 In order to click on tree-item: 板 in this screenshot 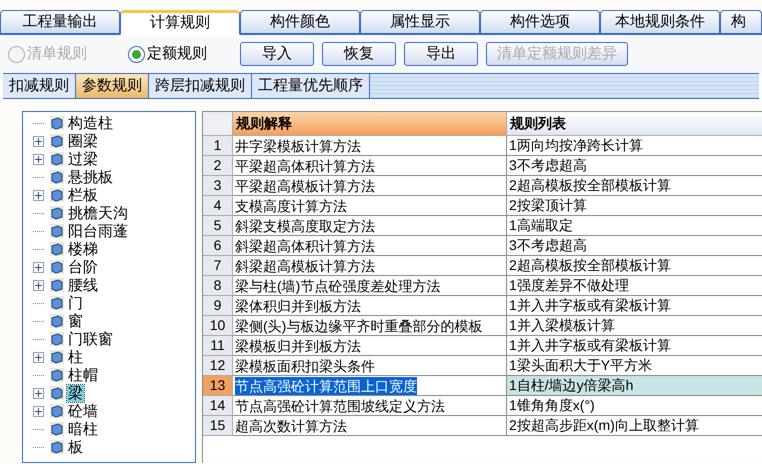, I will do `click(75, 447)`.